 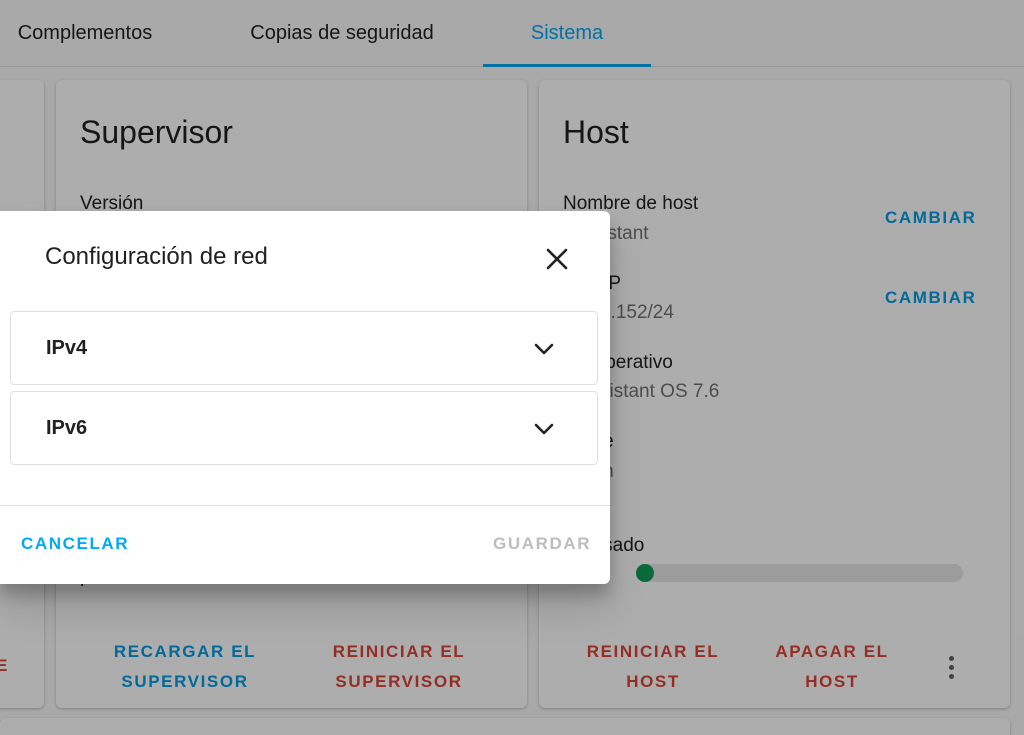 What do you see at coordinates (542, 544) in the screenshot?
I see `save-button: GUARDAR` at bounding box center [542, 544].